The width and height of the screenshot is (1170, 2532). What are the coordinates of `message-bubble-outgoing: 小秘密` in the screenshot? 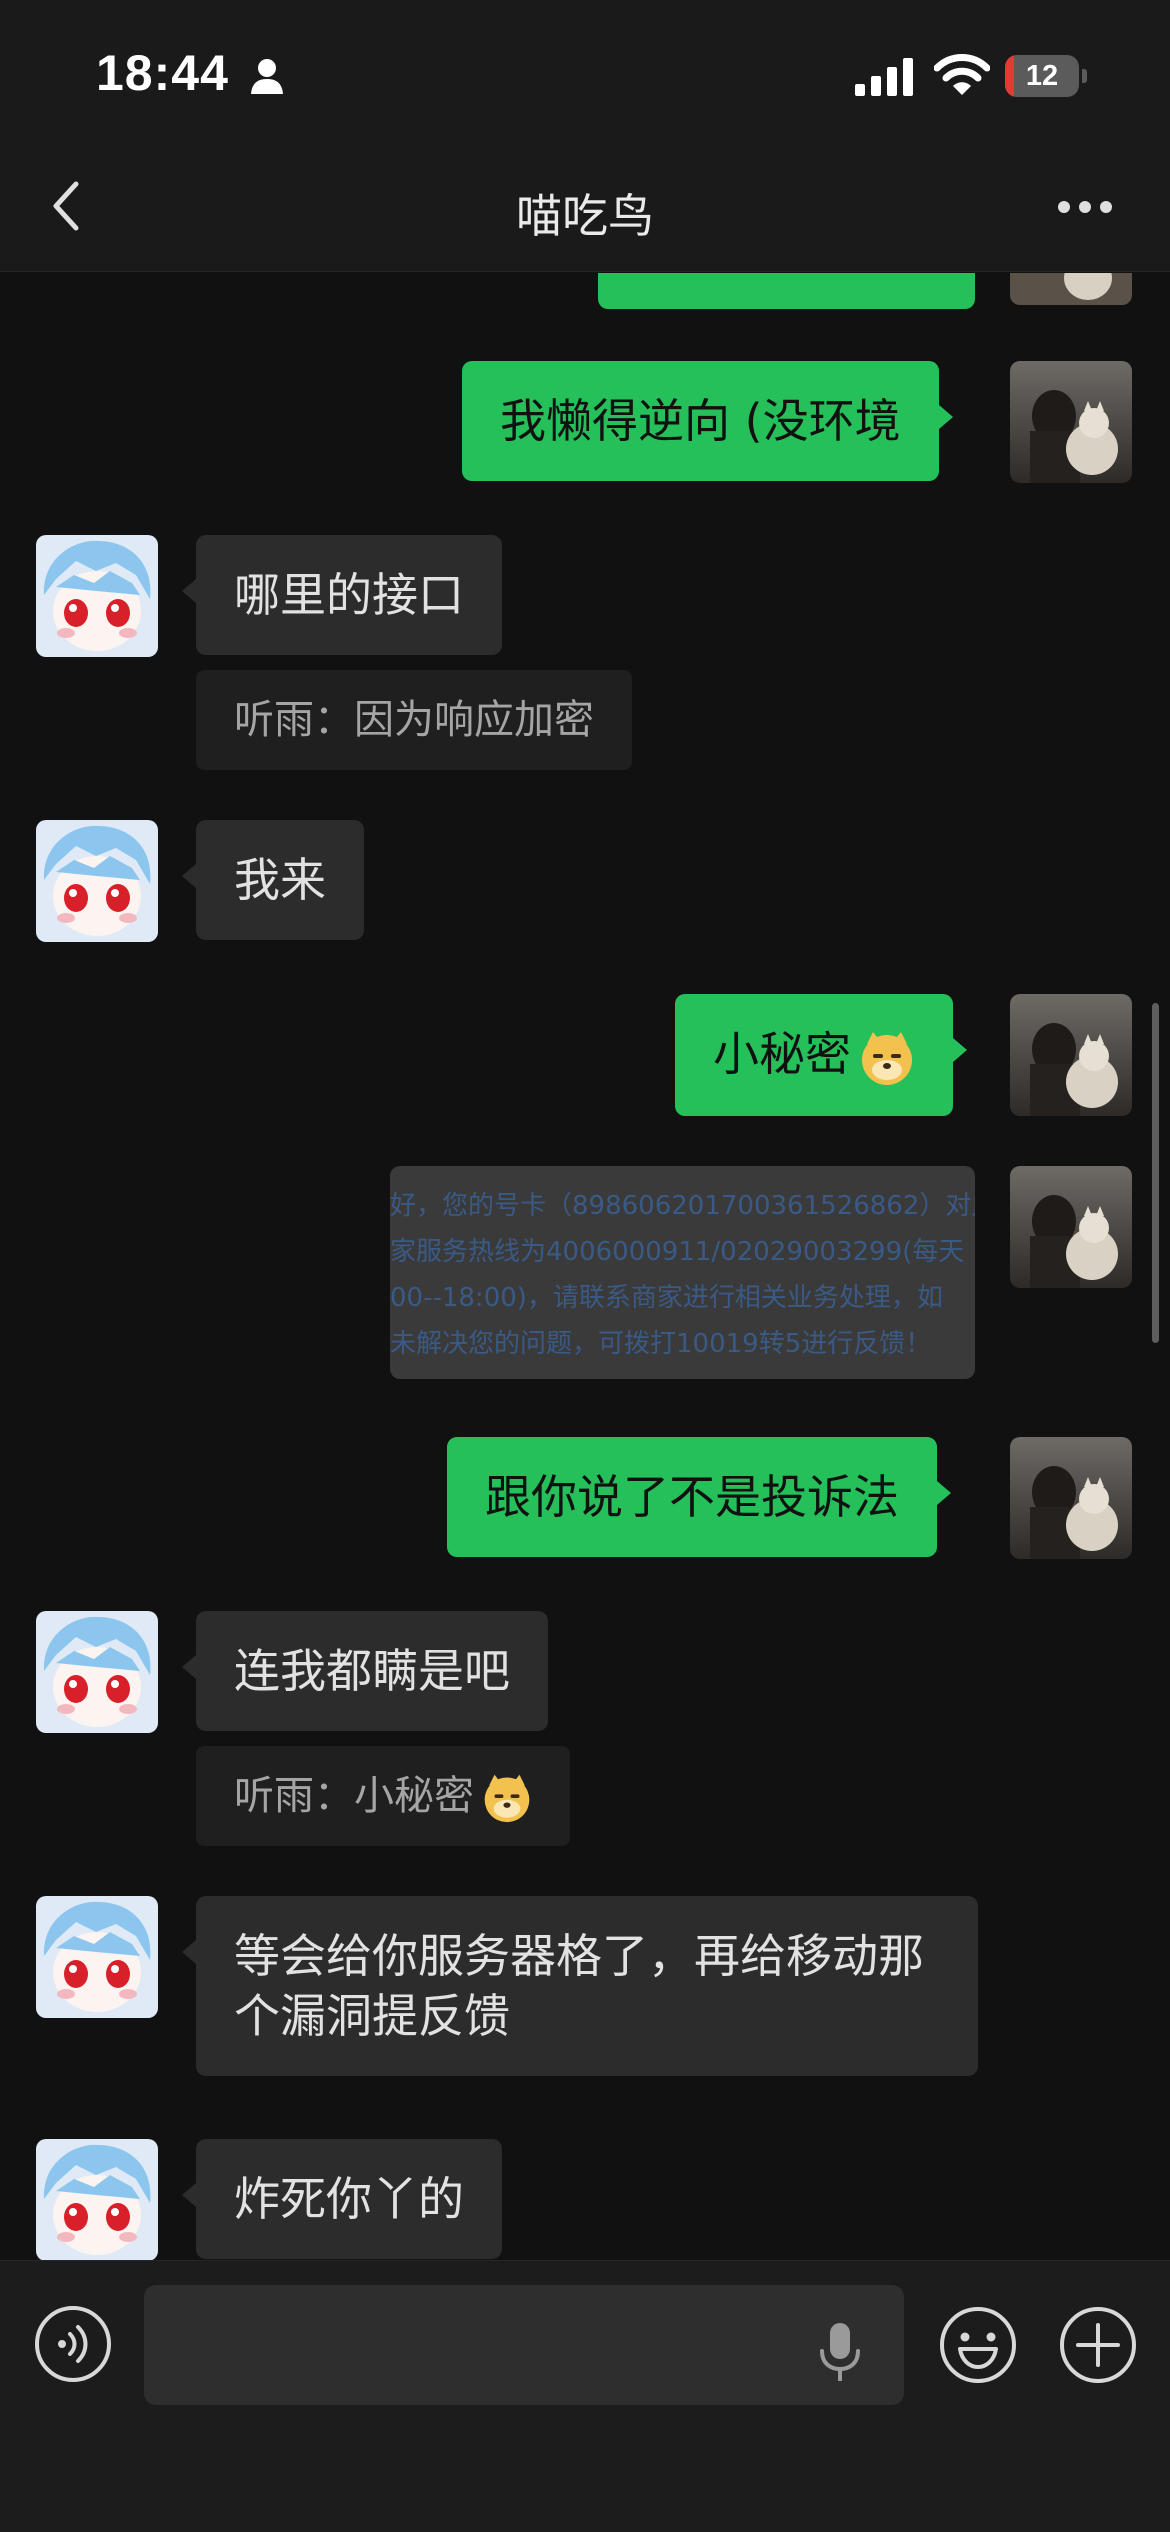 It's located at (821, 1055).